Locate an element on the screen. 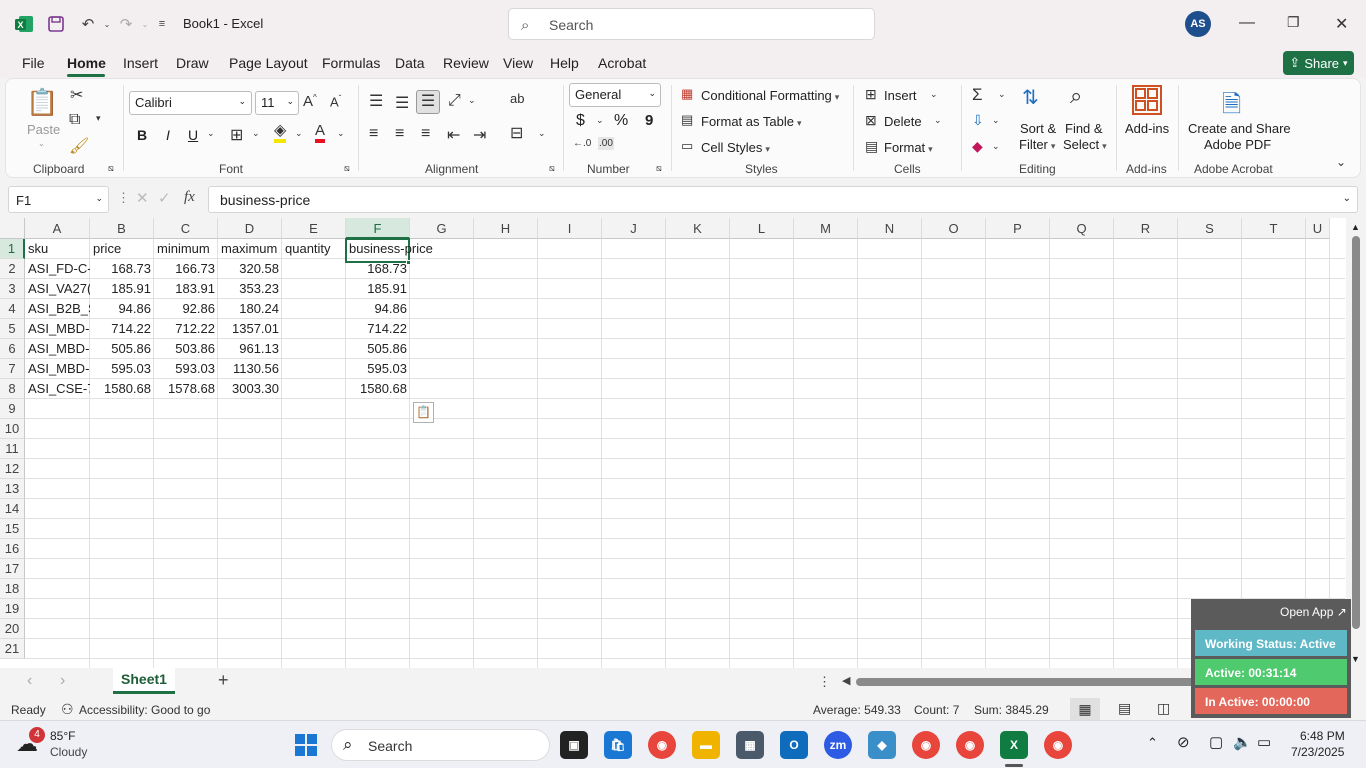 Image resolution: width=1366 pixels, height=768 pixels. add-ins-button: Add-ins is located at coordinates (1147, 128).